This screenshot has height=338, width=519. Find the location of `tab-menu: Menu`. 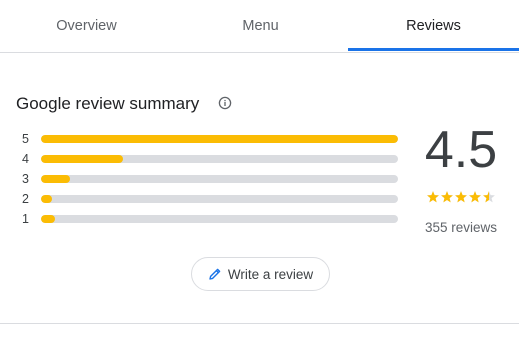

tab-menu: Menu is located at coordinates (260, 26).